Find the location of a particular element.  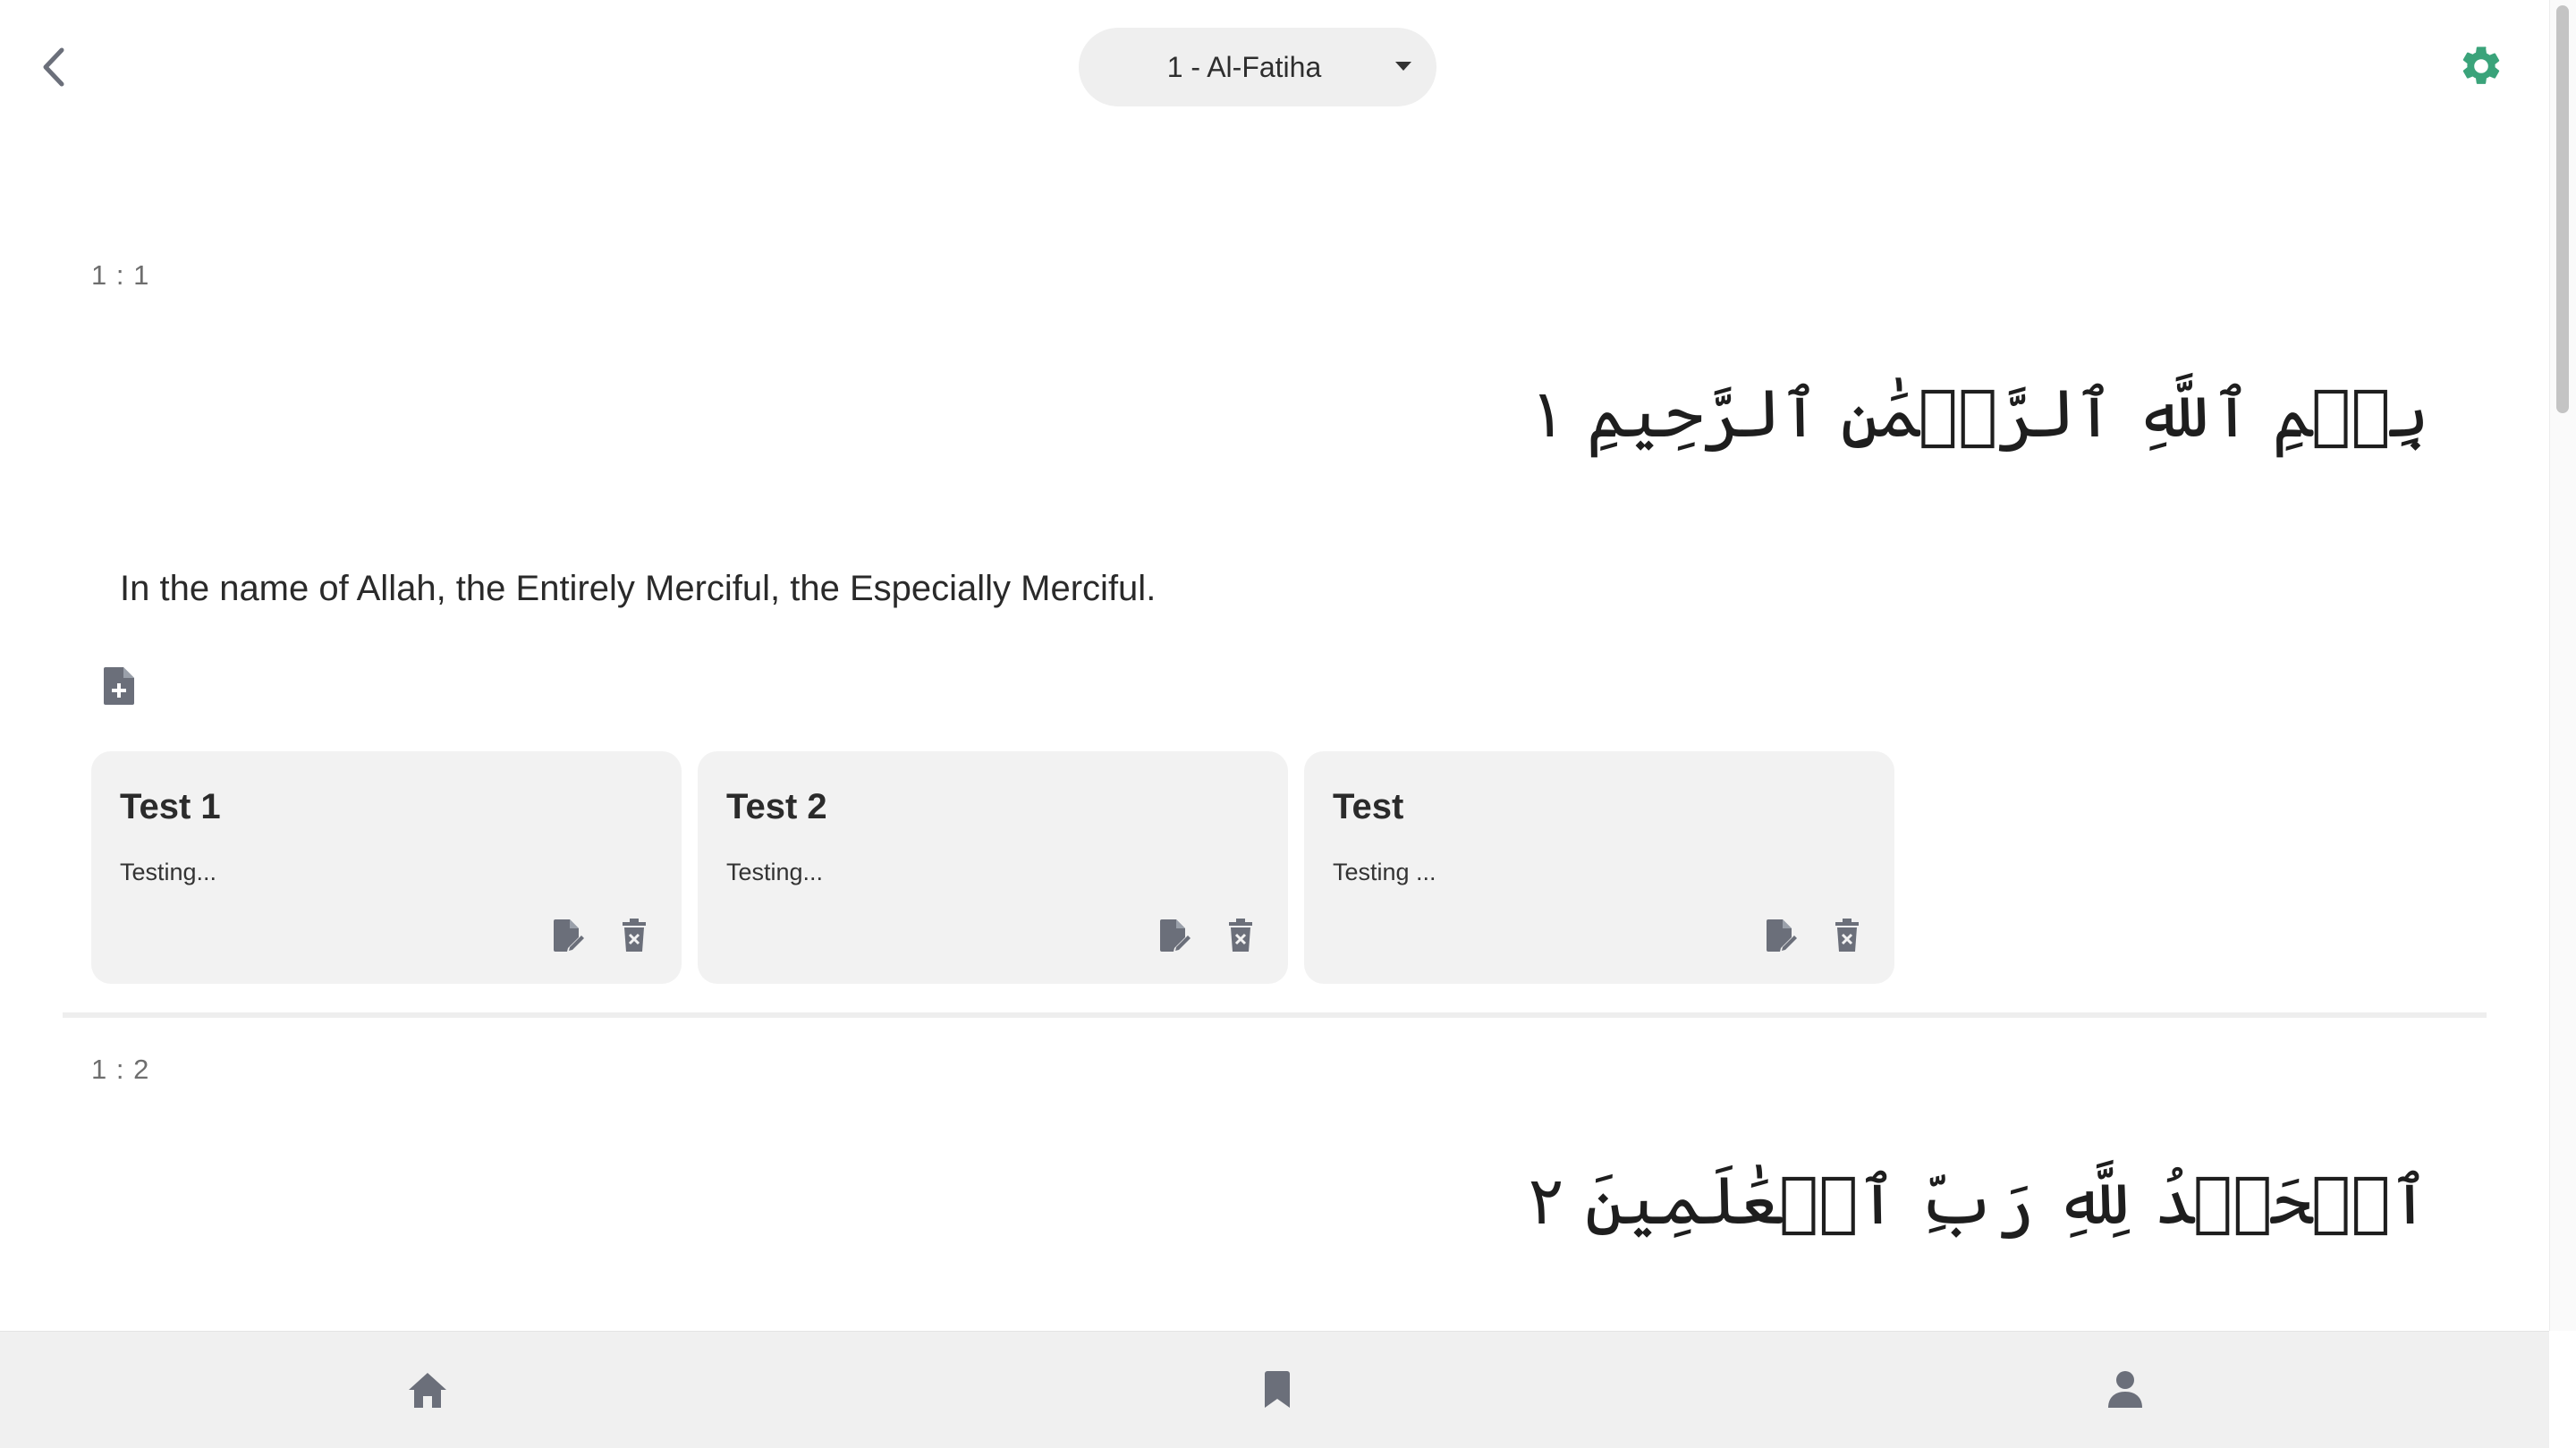

nav-profile-button is located at coordinates (2125, 1390).